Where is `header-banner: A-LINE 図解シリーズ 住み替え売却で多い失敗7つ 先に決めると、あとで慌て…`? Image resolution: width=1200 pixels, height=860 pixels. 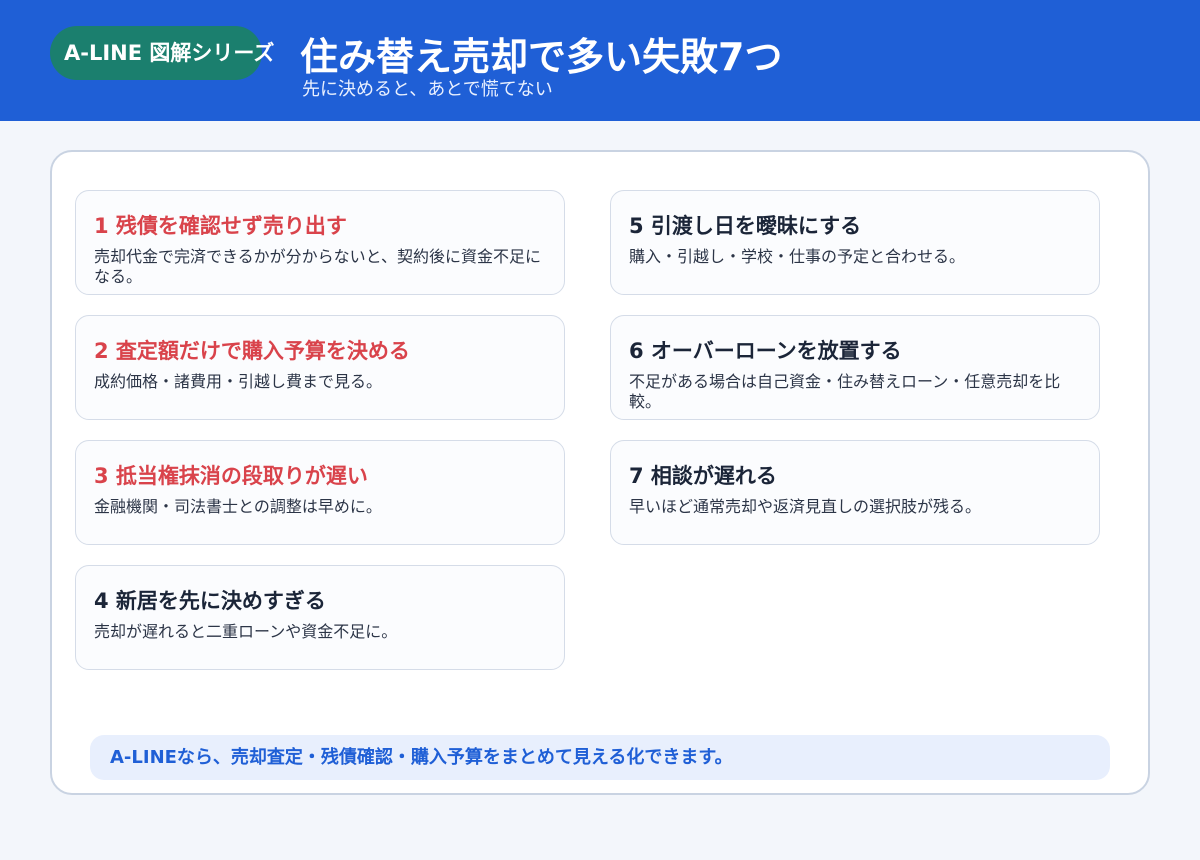 header-banner: A-LINE 図解シリーズ 住み替え売却で多い失敗7つ 先に決めると、あとで慌て… is located at coordinates (600, 60).